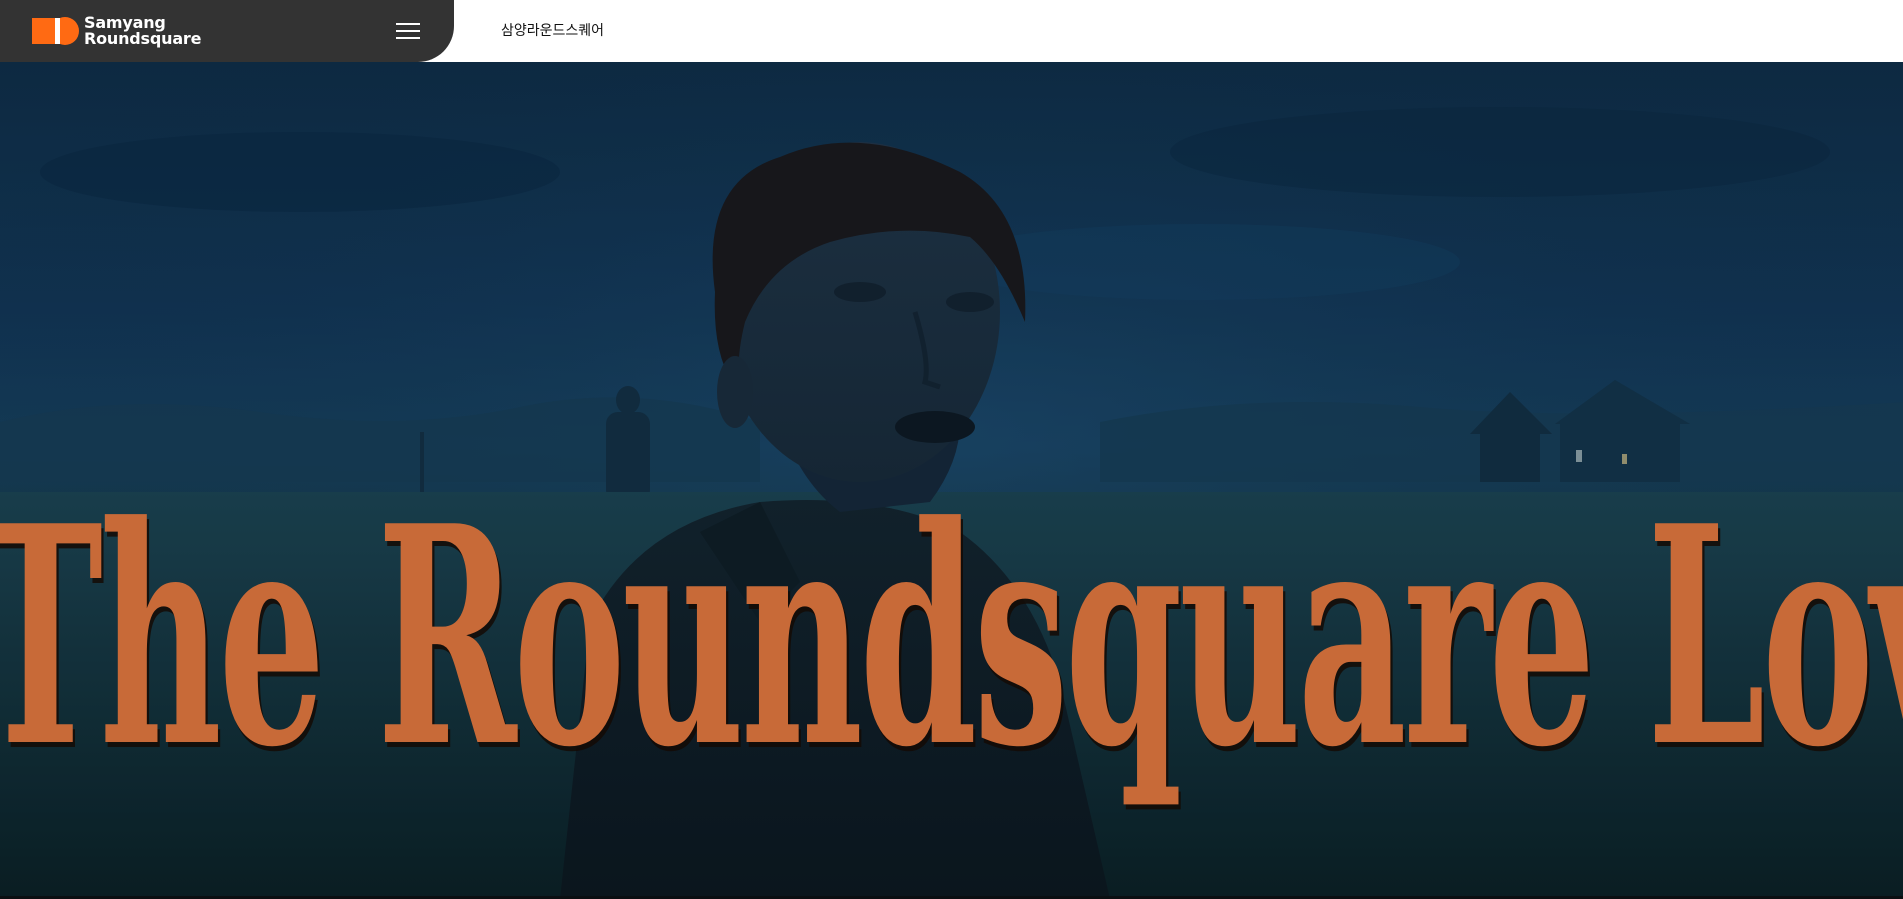 The image size is (1903, 899). Describe the element at coordinates (553, 31) in the screenshot. I see `site-title: 삼양라운드스퀘어` at that location.